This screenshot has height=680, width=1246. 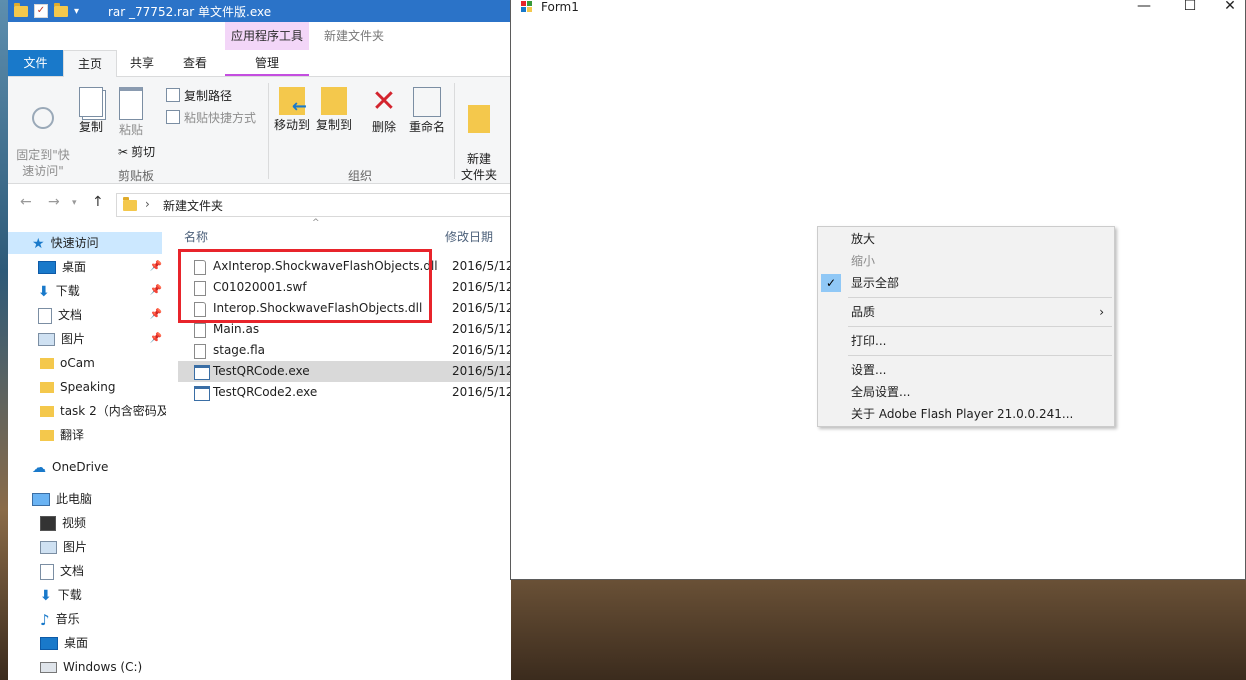 I want to click on nav-item-label: 翻译, so click(x=72, y=435).